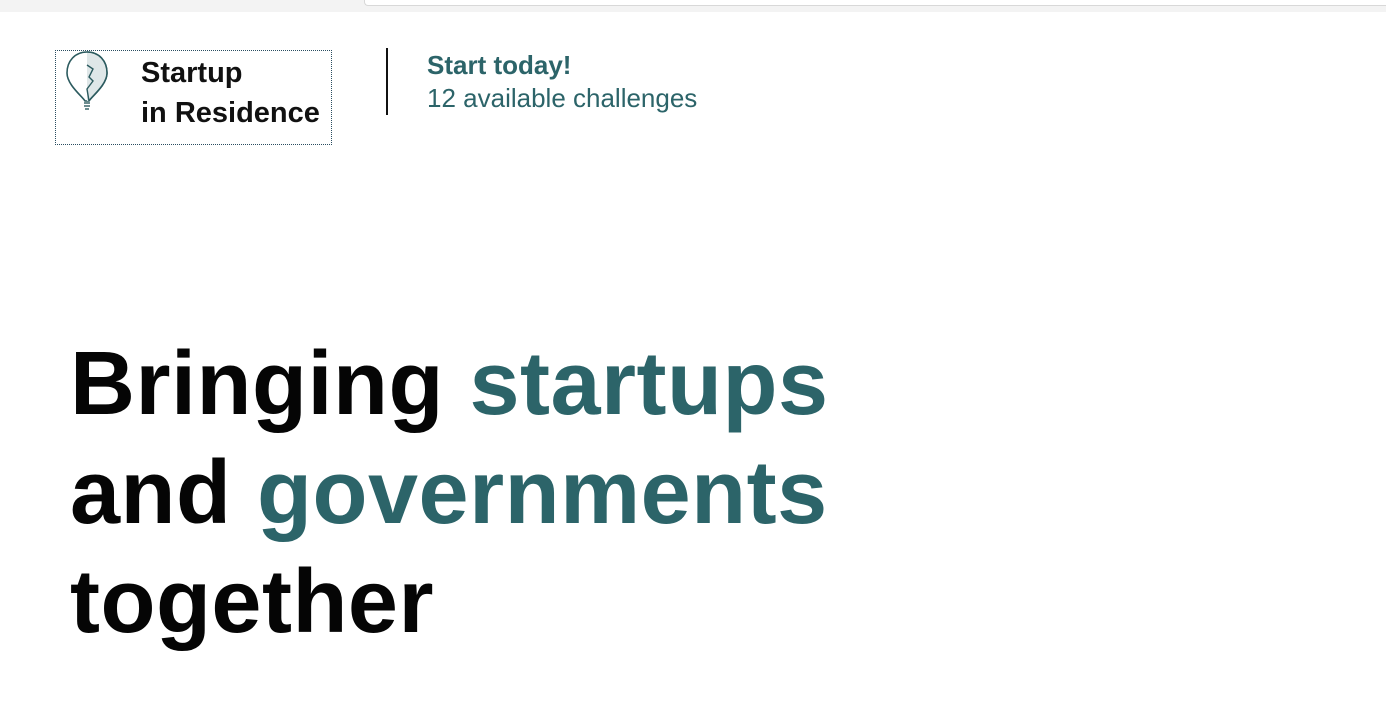 The height and width of the screenshot is (716, 1386). I want to click on brand-name: Startup in Residence, so click(230, 93).